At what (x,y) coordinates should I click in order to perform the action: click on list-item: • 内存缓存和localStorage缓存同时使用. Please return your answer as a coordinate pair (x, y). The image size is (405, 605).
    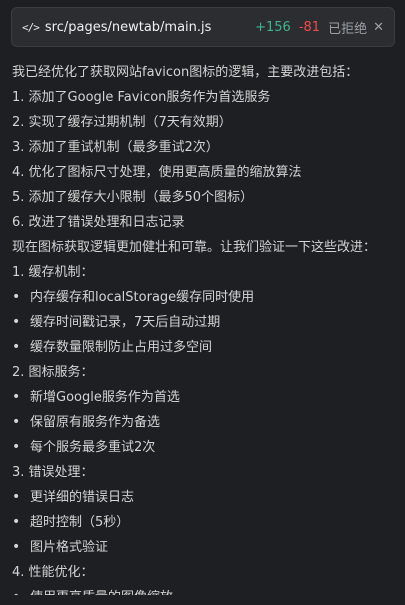
    Looking at the image, I should click on (204, 297).